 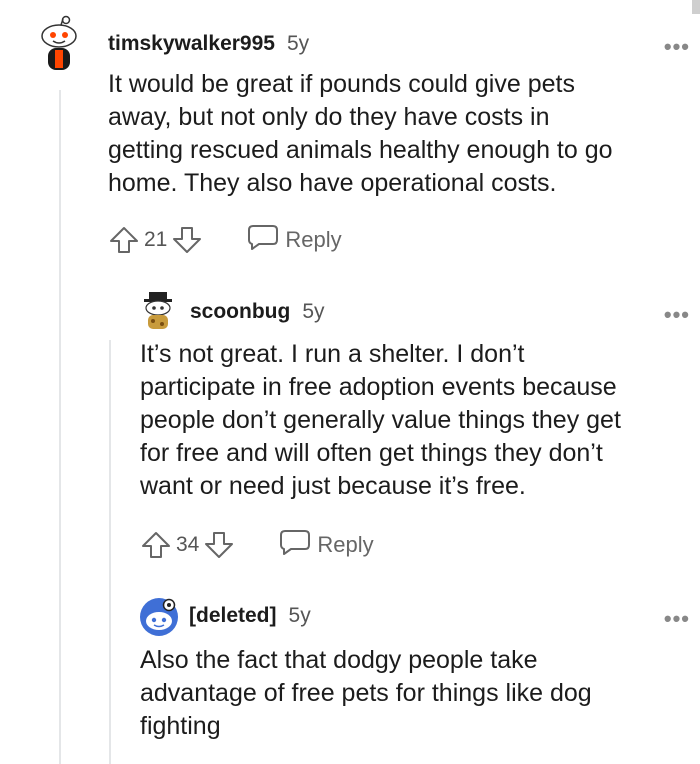 What do you see at coordinates (191, 44) in the screenshot?
I see `username: timskywalker995` at bounding box center [191, 44].